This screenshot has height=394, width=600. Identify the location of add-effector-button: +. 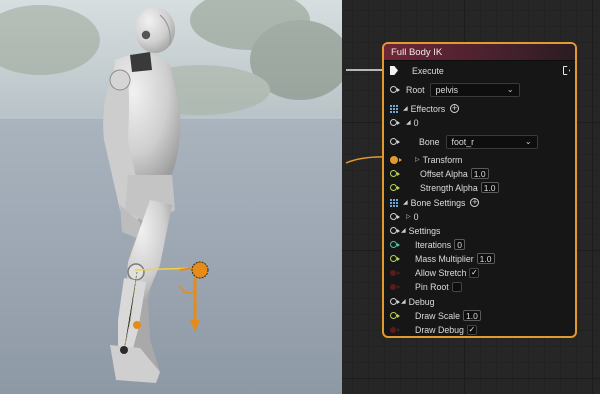
(455, 108).